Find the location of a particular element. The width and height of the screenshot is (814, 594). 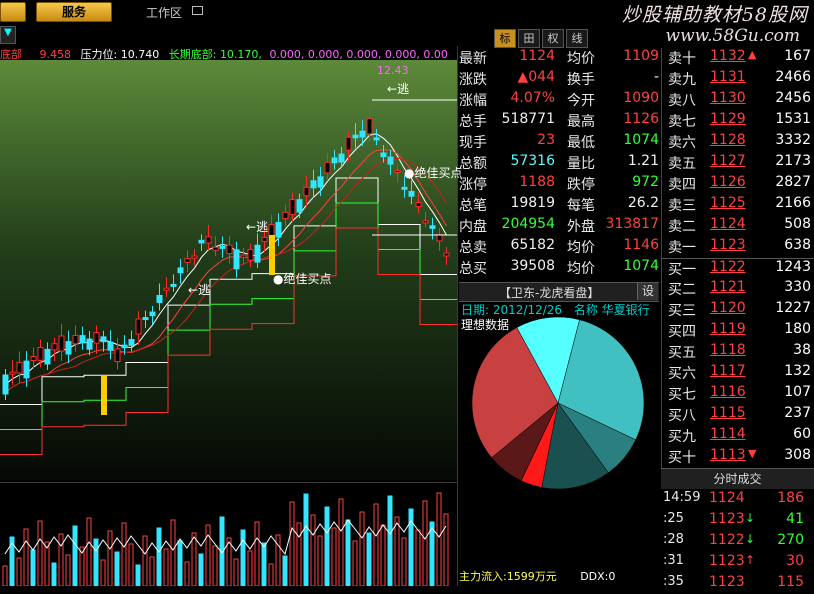

bid-row: 买七 1116 107 is located at coordinates (738, 394).